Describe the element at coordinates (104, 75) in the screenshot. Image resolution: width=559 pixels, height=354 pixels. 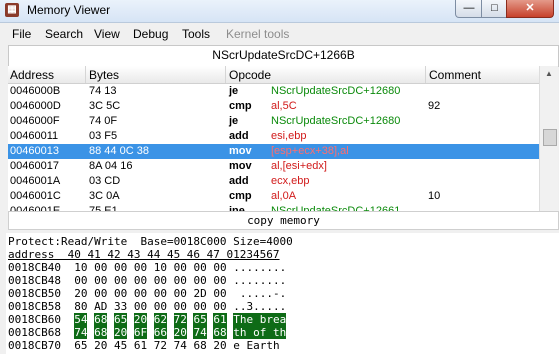
I see `column-header-bytes: Bytes` at that location.